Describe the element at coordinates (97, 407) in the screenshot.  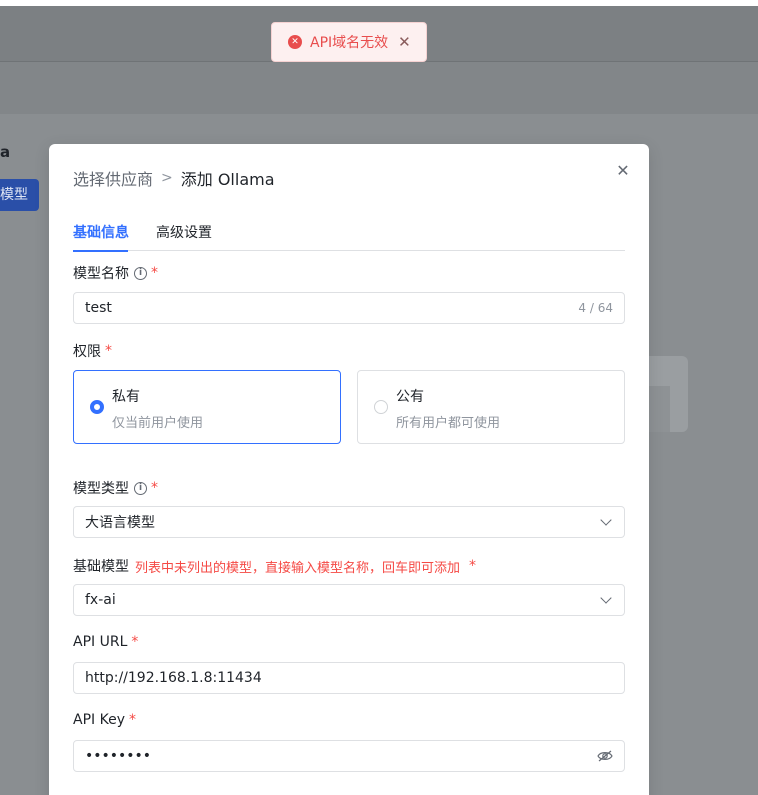
I see `radio-checked-icon` at that location.